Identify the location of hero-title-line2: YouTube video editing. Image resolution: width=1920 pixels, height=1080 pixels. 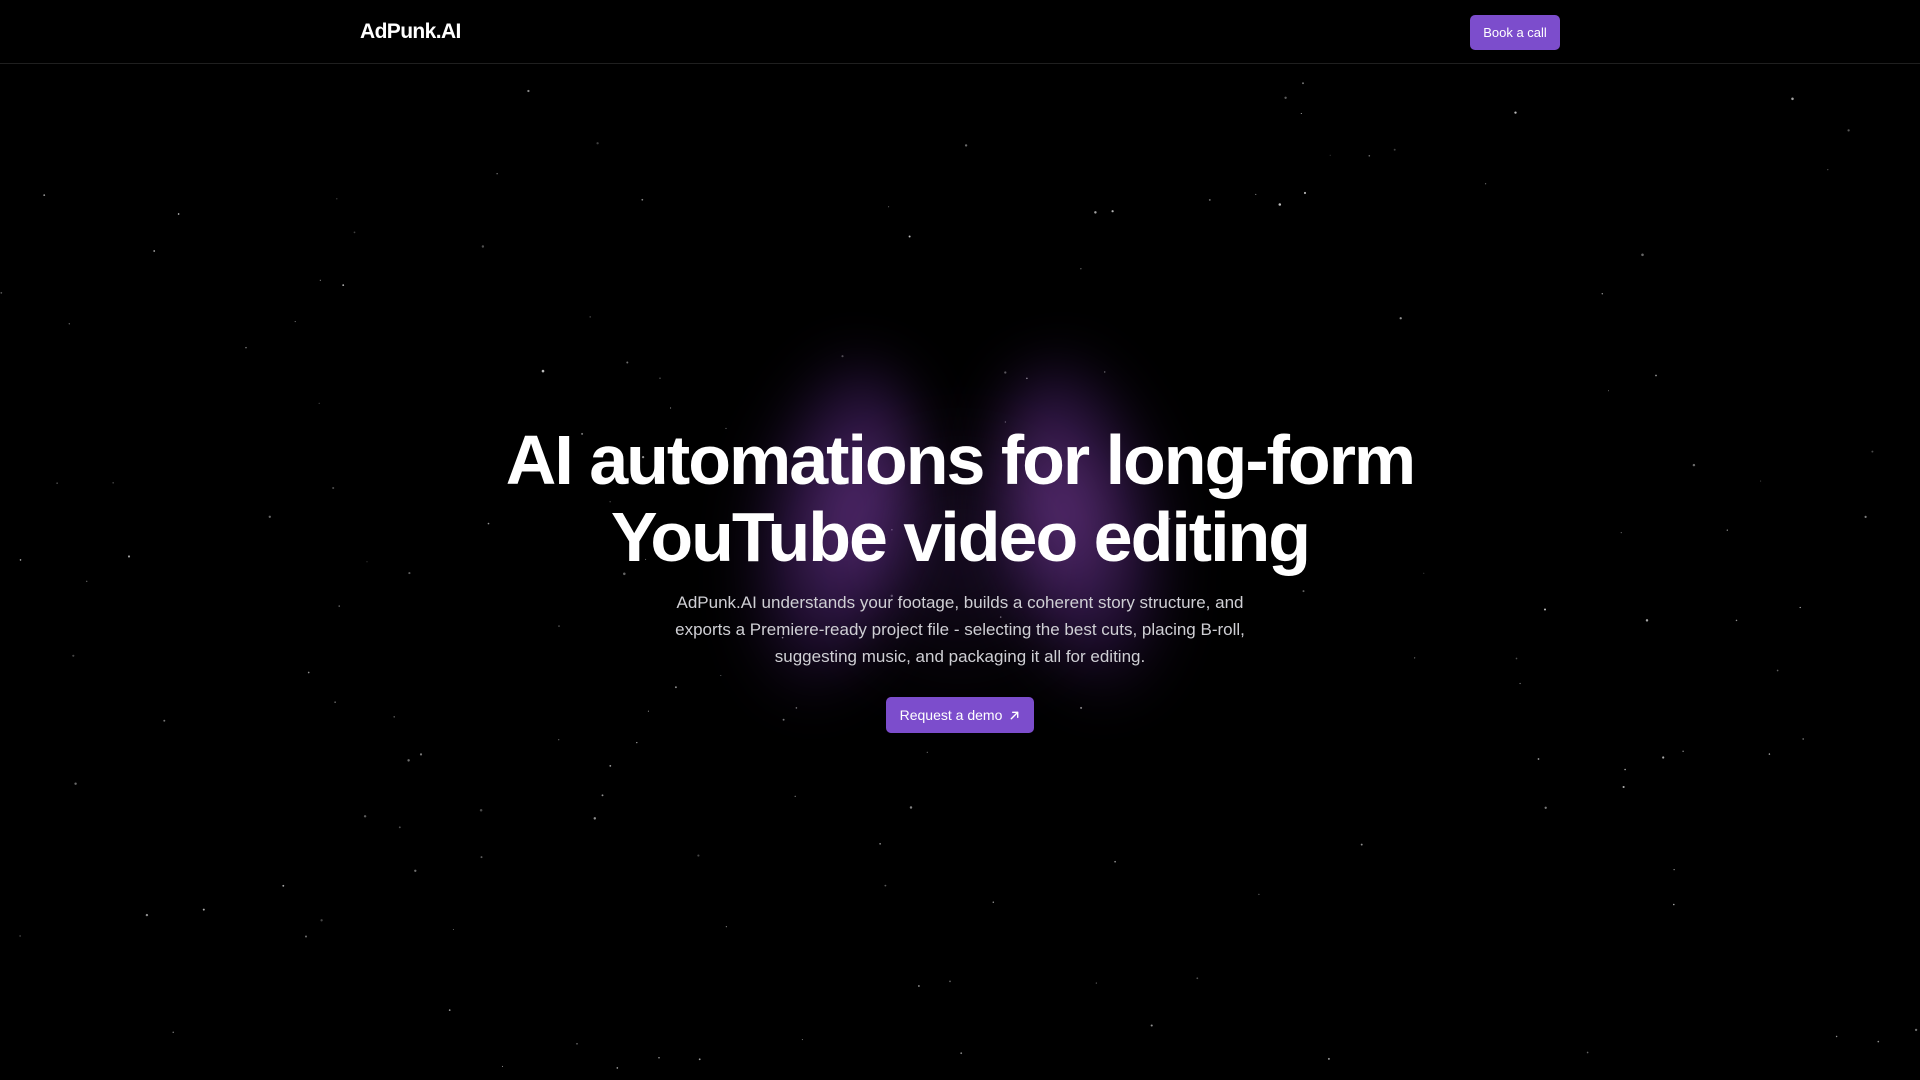
(960, 537).